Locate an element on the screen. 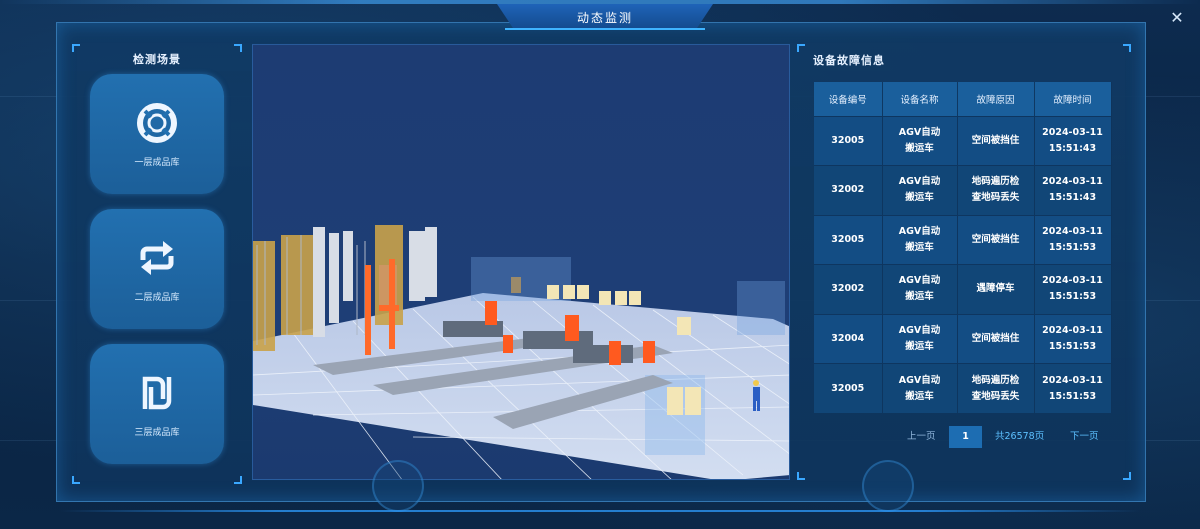  column-header: 故障原因 is located at coordinates (996, 99).